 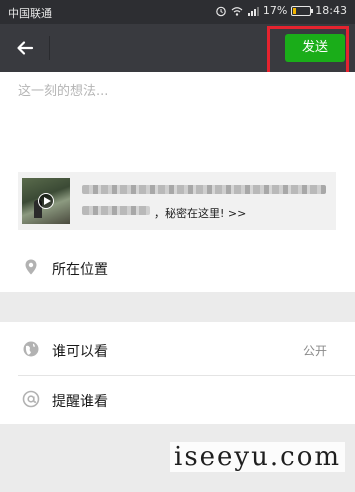 What do you see at coordinates (302, 10) in the screenshot?
I see `battery-icon` at bounding box center [302, 10].